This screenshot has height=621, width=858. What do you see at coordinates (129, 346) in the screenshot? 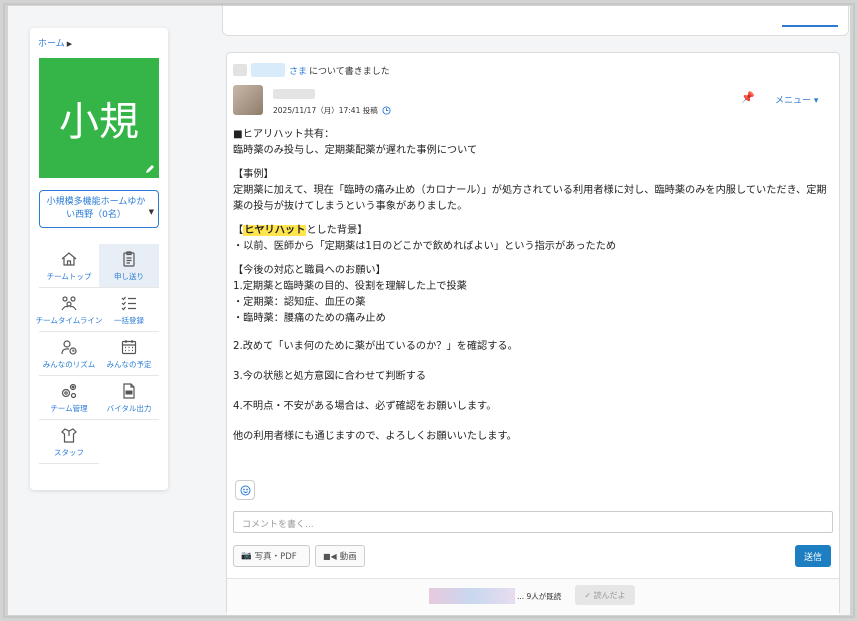
I see `calendar-icon` at bounding box center [129, 346].